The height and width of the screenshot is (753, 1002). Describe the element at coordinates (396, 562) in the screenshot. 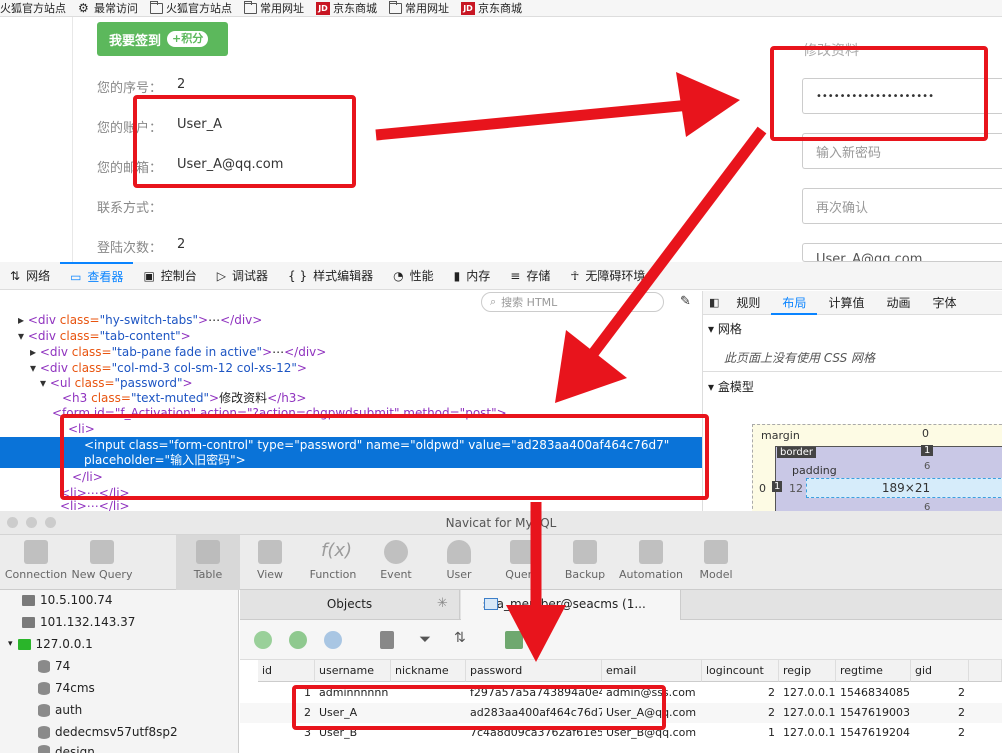

I see `event-button: Event` at that location.